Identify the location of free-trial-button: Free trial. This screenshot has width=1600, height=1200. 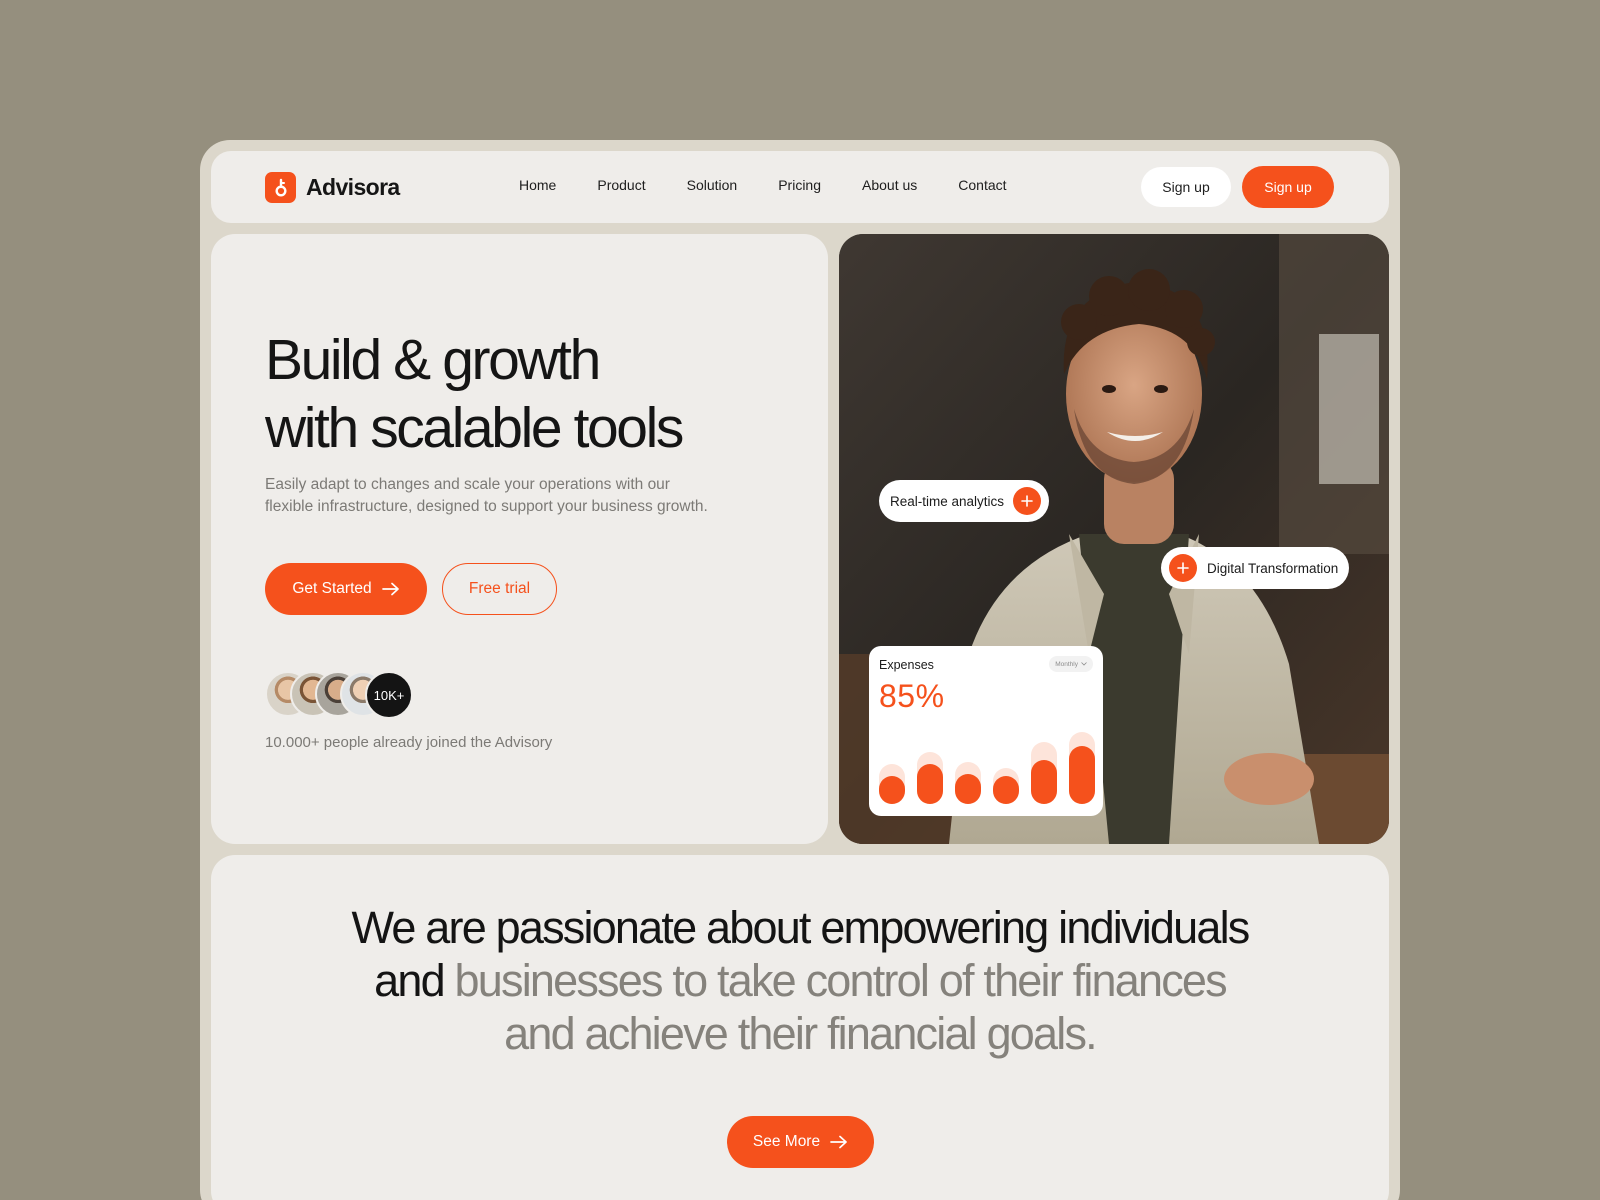
(499, 589).